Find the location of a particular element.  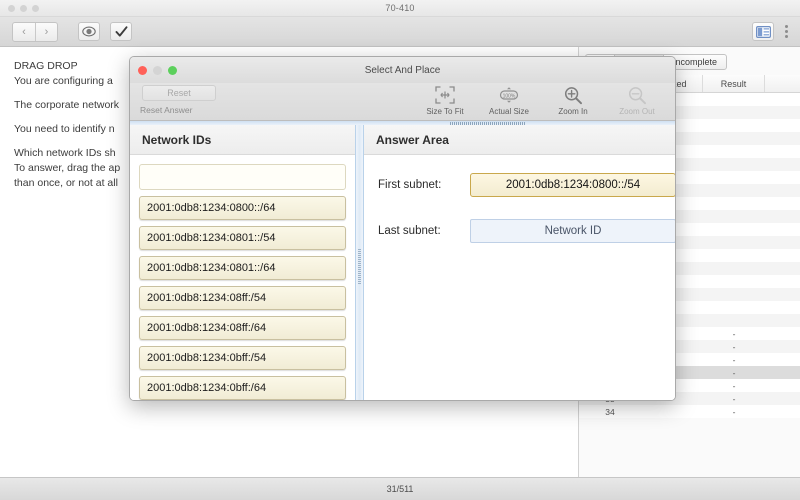

zoom-out-icon is located at coordinates (637, 95).